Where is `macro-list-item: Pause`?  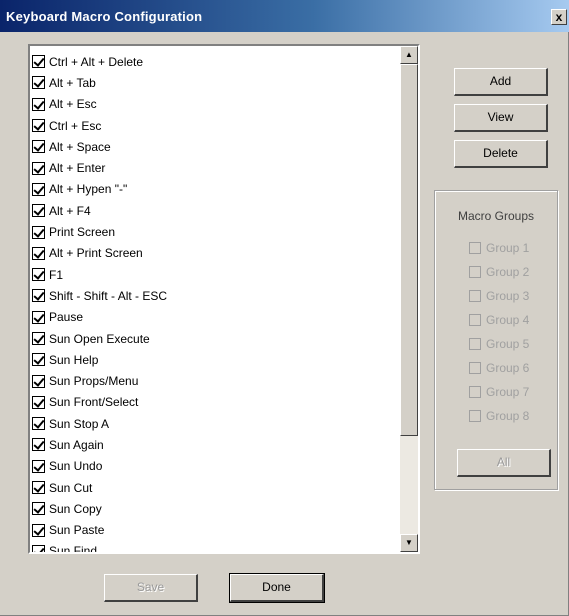 macro-list-item: Pause is located at coordinates (215, 317).